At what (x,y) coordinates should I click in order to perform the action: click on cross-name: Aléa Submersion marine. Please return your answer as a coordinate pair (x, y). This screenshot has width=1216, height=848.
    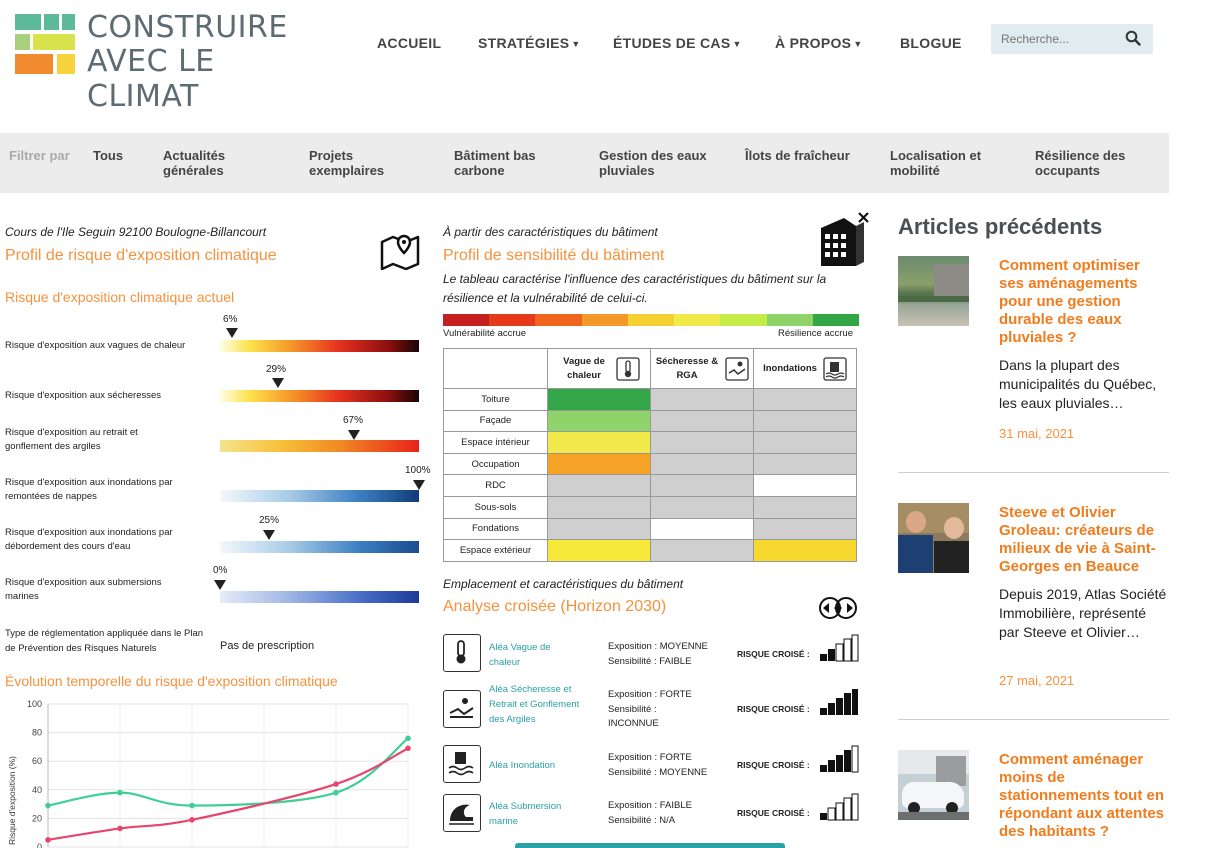
    Looking at the image, I should click on (531, 814).